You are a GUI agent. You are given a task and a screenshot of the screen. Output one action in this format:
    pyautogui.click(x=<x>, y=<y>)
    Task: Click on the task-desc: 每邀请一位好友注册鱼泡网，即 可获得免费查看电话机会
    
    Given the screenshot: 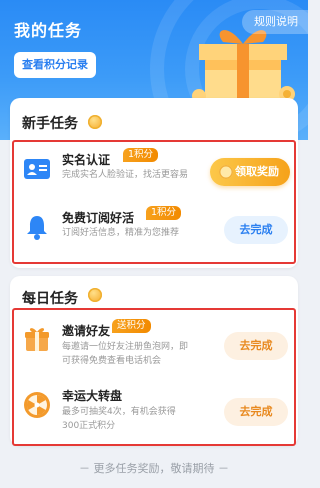 What is the action you would take?
    pyautogui.click(x=125, y=354)
    